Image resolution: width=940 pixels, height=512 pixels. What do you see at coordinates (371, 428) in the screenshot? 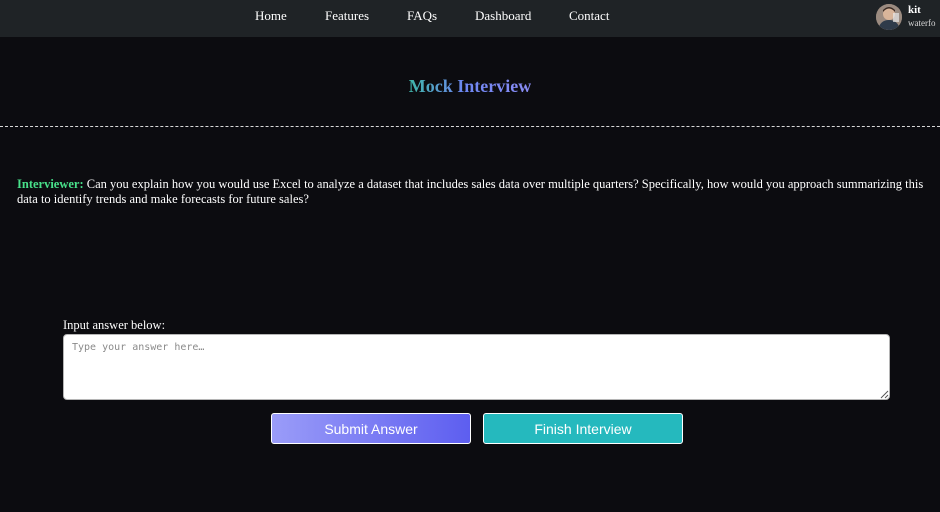
I see `submit-answer-button: Submit Answer` at bounding box center [371, 428].